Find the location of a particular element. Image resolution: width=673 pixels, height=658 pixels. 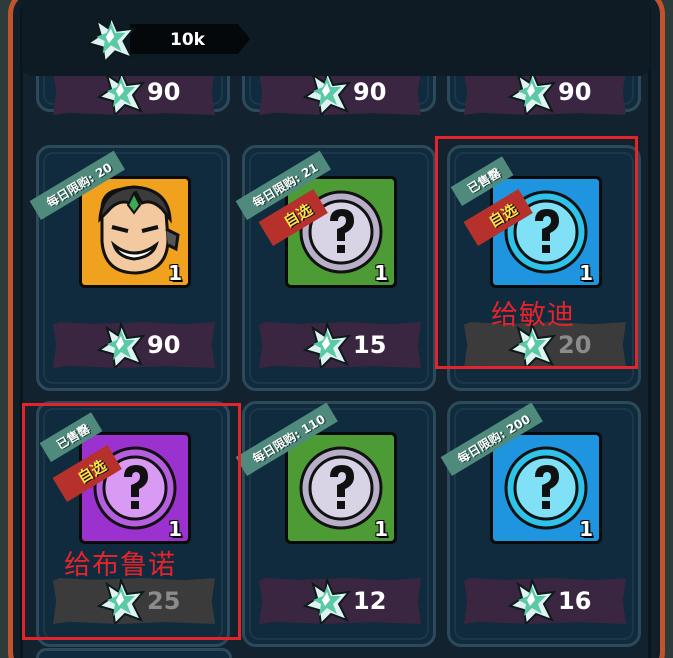

annotation-box-bruno is located at coordinates (131, 521).